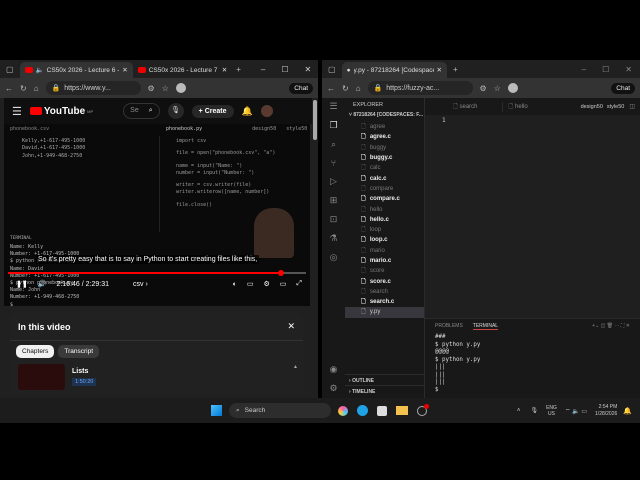 This screenshot has height=480, width=640. I want to click on testing-icon: ⚗, so click(333, 238).